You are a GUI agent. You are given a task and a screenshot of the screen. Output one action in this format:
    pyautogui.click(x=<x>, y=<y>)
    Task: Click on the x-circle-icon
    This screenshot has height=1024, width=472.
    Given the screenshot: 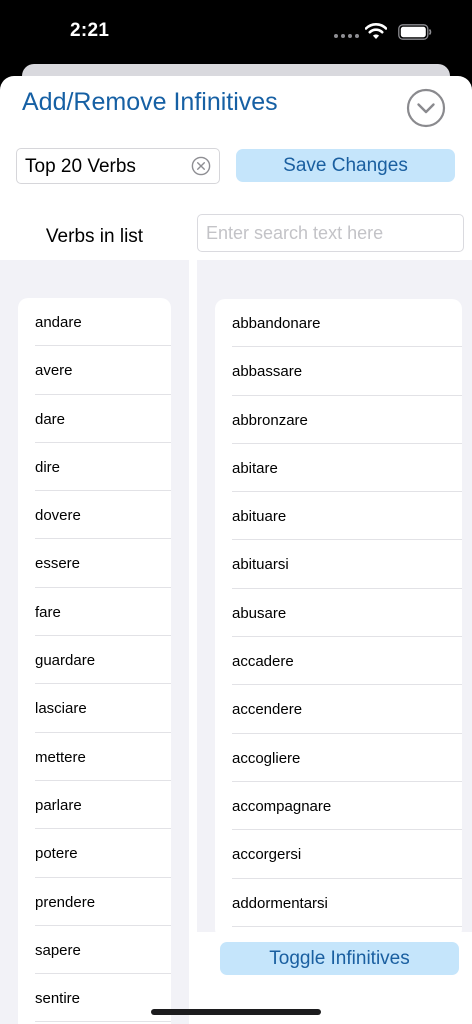 What is the action you would take?
    pyautogui.click(x=201, y=166)
    